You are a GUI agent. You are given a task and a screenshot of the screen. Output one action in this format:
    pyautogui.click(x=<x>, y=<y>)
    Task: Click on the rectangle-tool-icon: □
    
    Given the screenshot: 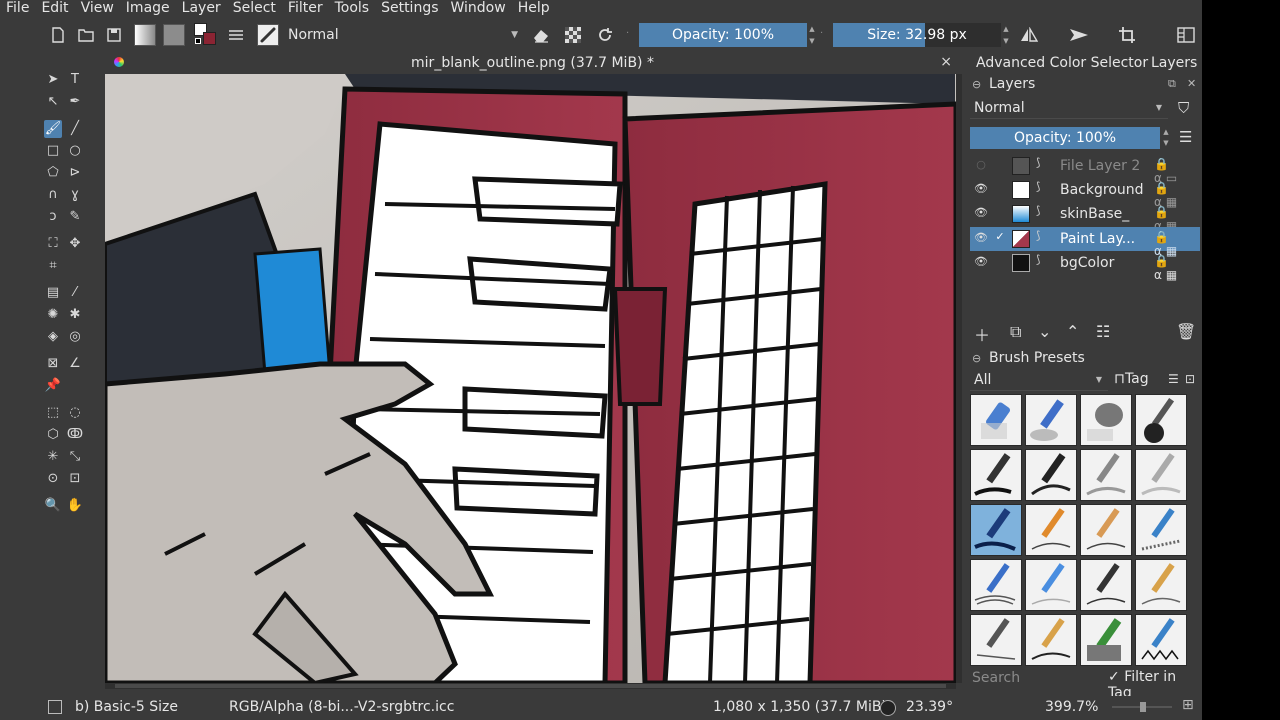 What is the action you would take?
    pyautogui.click(x=53, y=151)
    